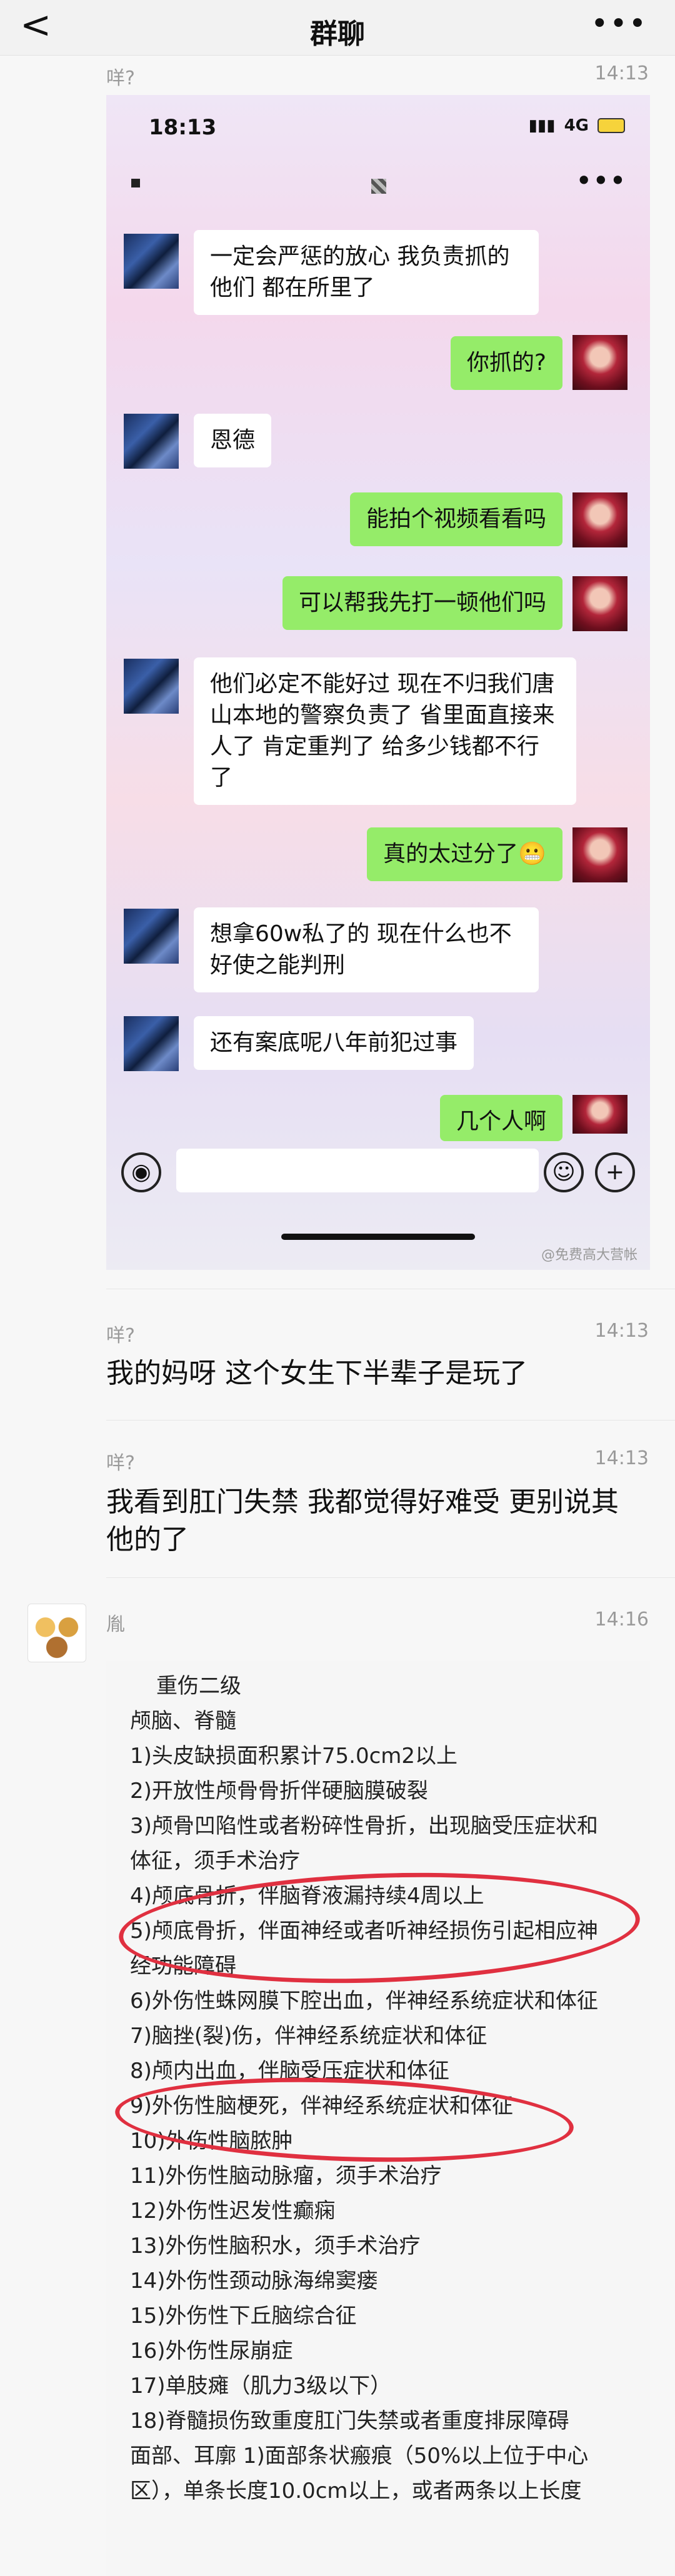 Image resolution: width=675 pixels, height=2576 pixels. Describe the element at coordinates (357, 1170) in the screenshot. I see `message-input` at that location.